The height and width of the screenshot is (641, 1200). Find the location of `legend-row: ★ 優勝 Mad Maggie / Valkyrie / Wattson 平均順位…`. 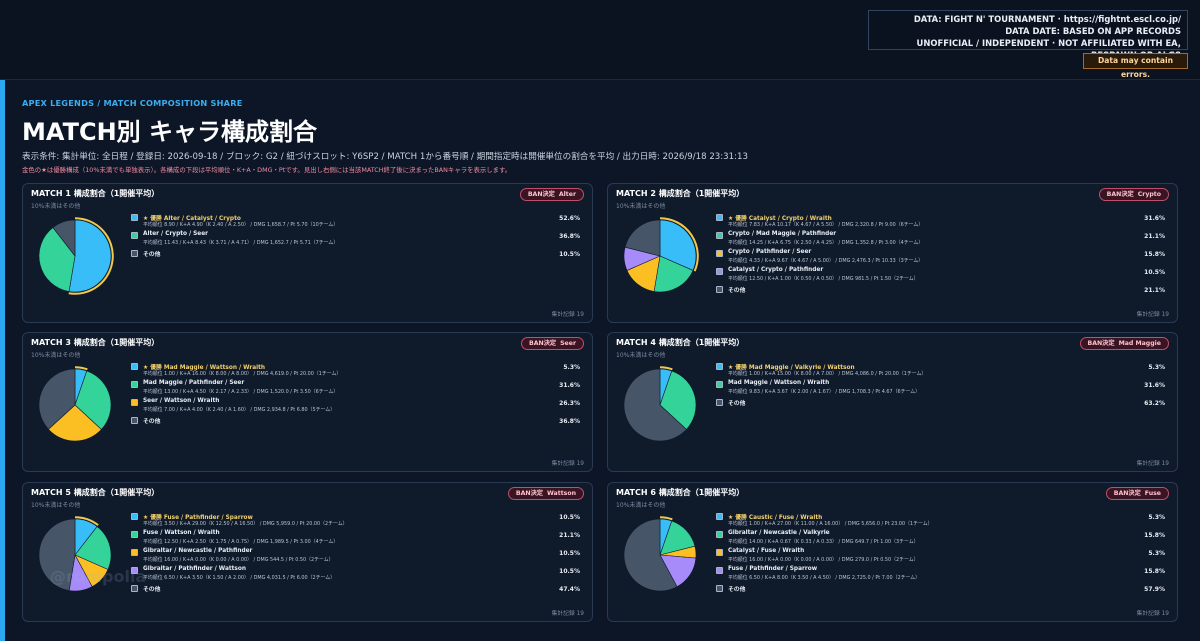

legend-row: ★ 優勝 Mad Maggie / Valkyrie / Wattson 平均順位… is located at coordinates (898, 370).